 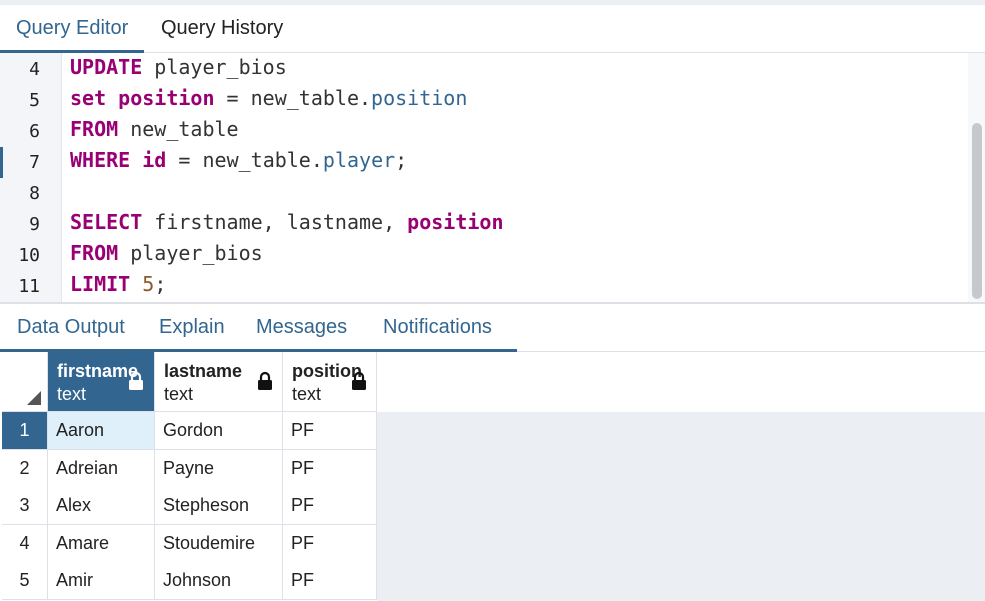 What do you see at coordinates (25, 581) in the screenshot?
I see `row-number: 5` at bounding box center [25, 581].